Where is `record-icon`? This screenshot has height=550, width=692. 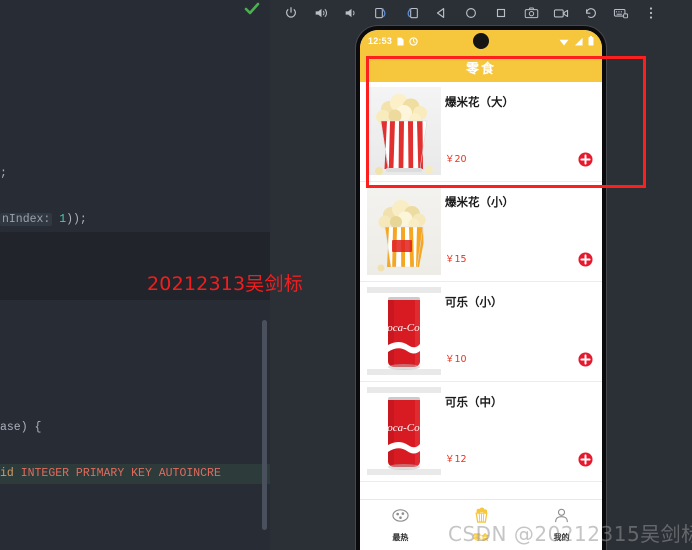
record-icon is located at coordinates (561, 13).